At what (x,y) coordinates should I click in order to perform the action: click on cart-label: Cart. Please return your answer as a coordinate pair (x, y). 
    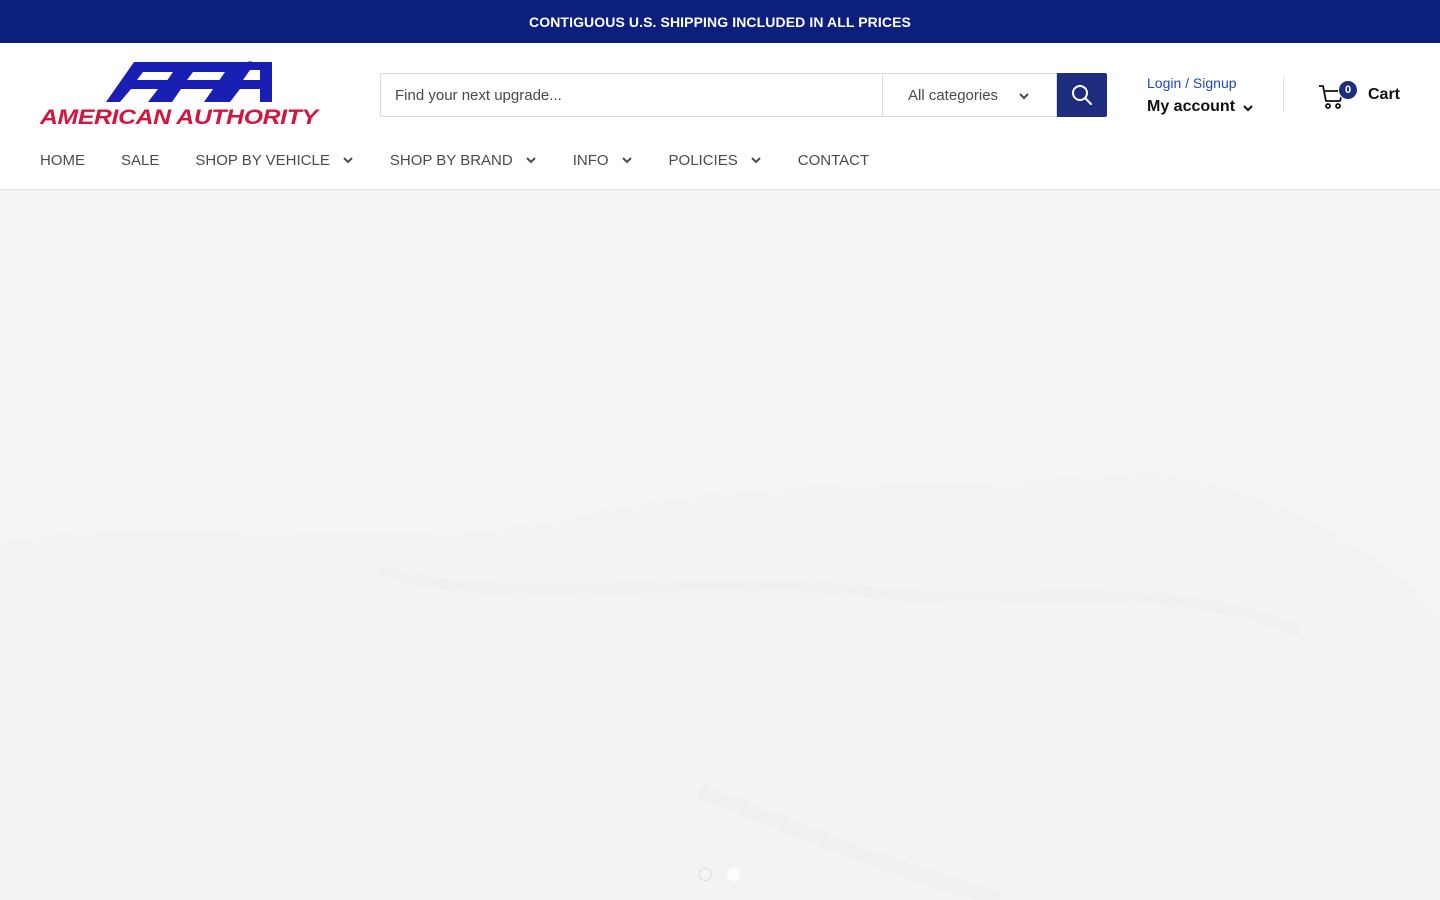
    Looking at the image, I should click on (1383, 94).